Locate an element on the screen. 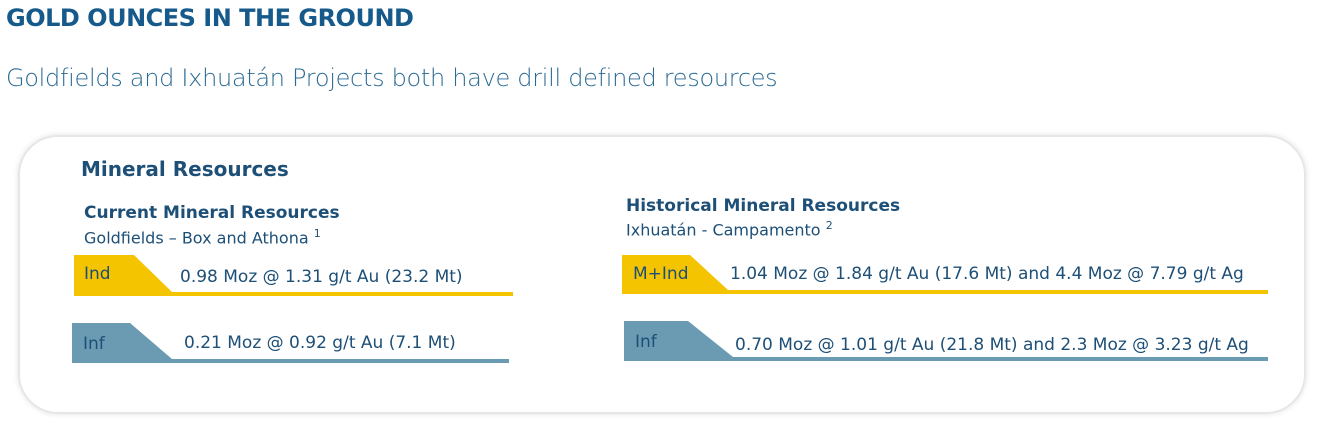 The width and height of the screenshot is (1328, 436). resource-value: 0.21 Moz @ 0.92 g/t Au (7.1 Mt) is located at coordinates (320, 343).